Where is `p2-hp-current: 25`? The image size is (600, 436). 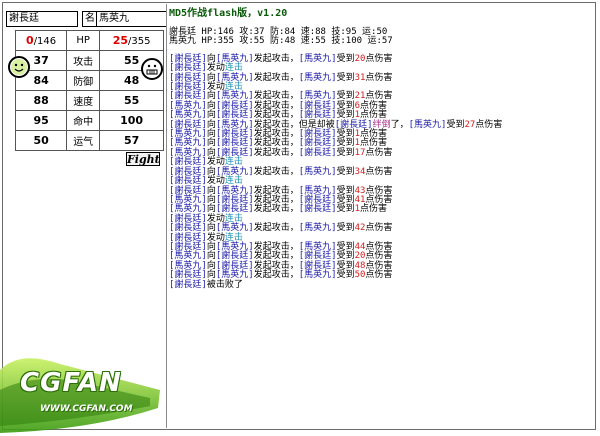
p2-hp-current: 25 is located at coordinates (120, 40).